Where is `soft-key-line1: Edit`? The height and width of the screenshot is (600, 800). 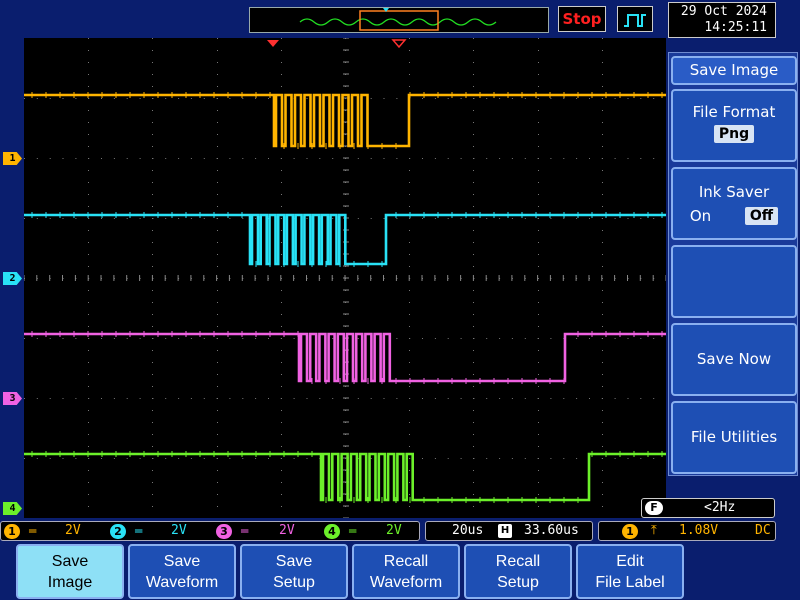
soft-key-line1: Edit is located at coordinates (630, 561).